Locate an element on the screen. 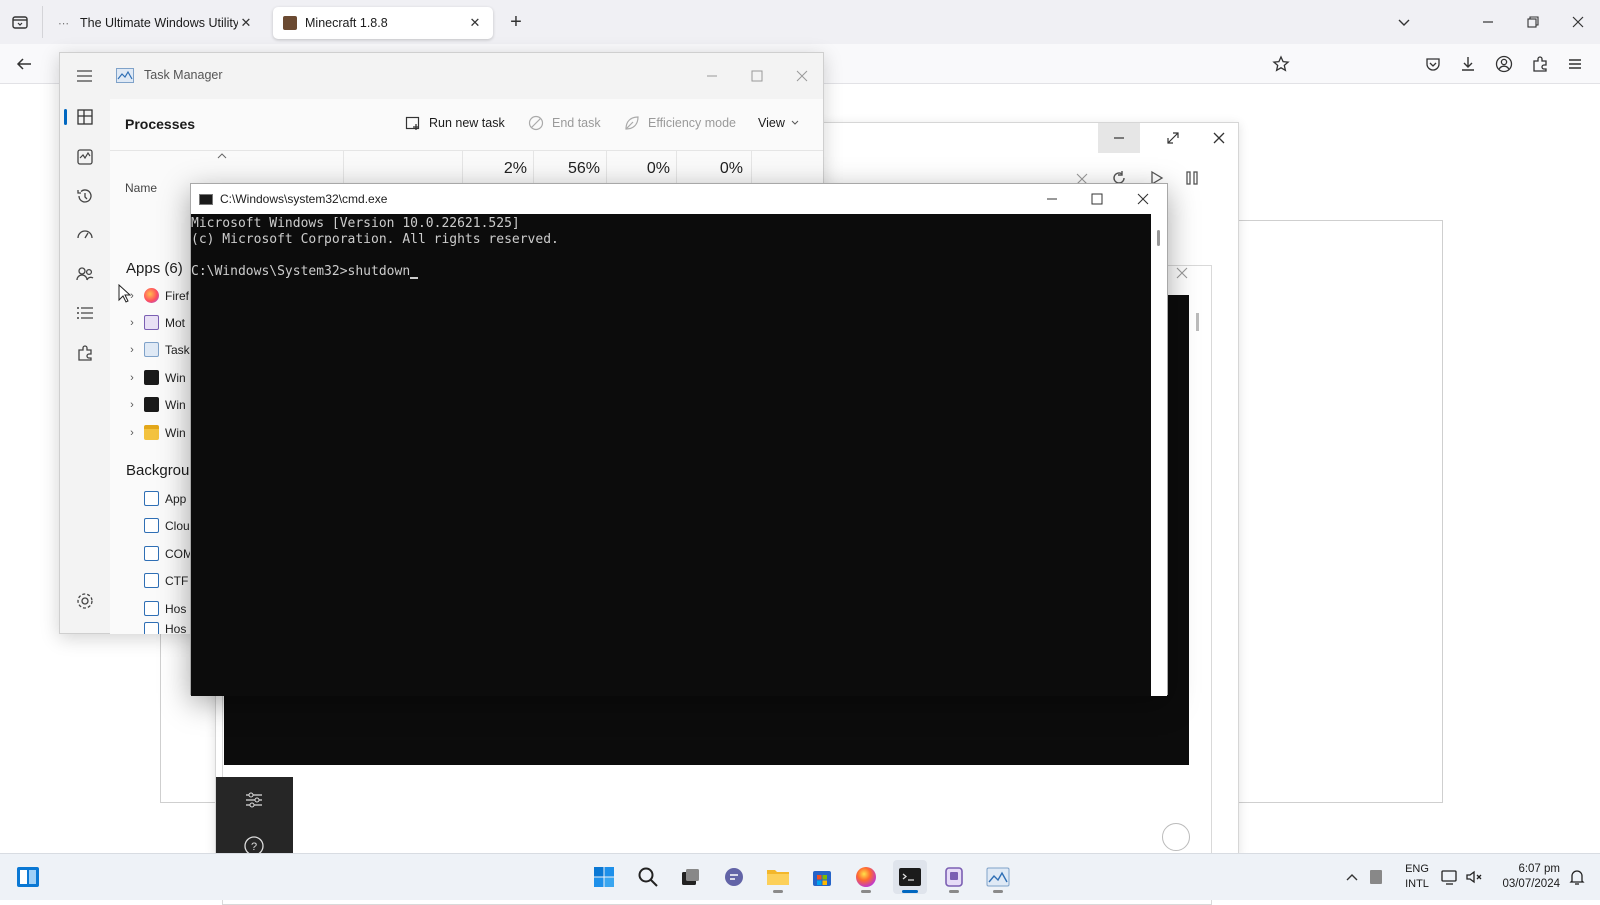  search-icon is located at coordinates (648, 877).